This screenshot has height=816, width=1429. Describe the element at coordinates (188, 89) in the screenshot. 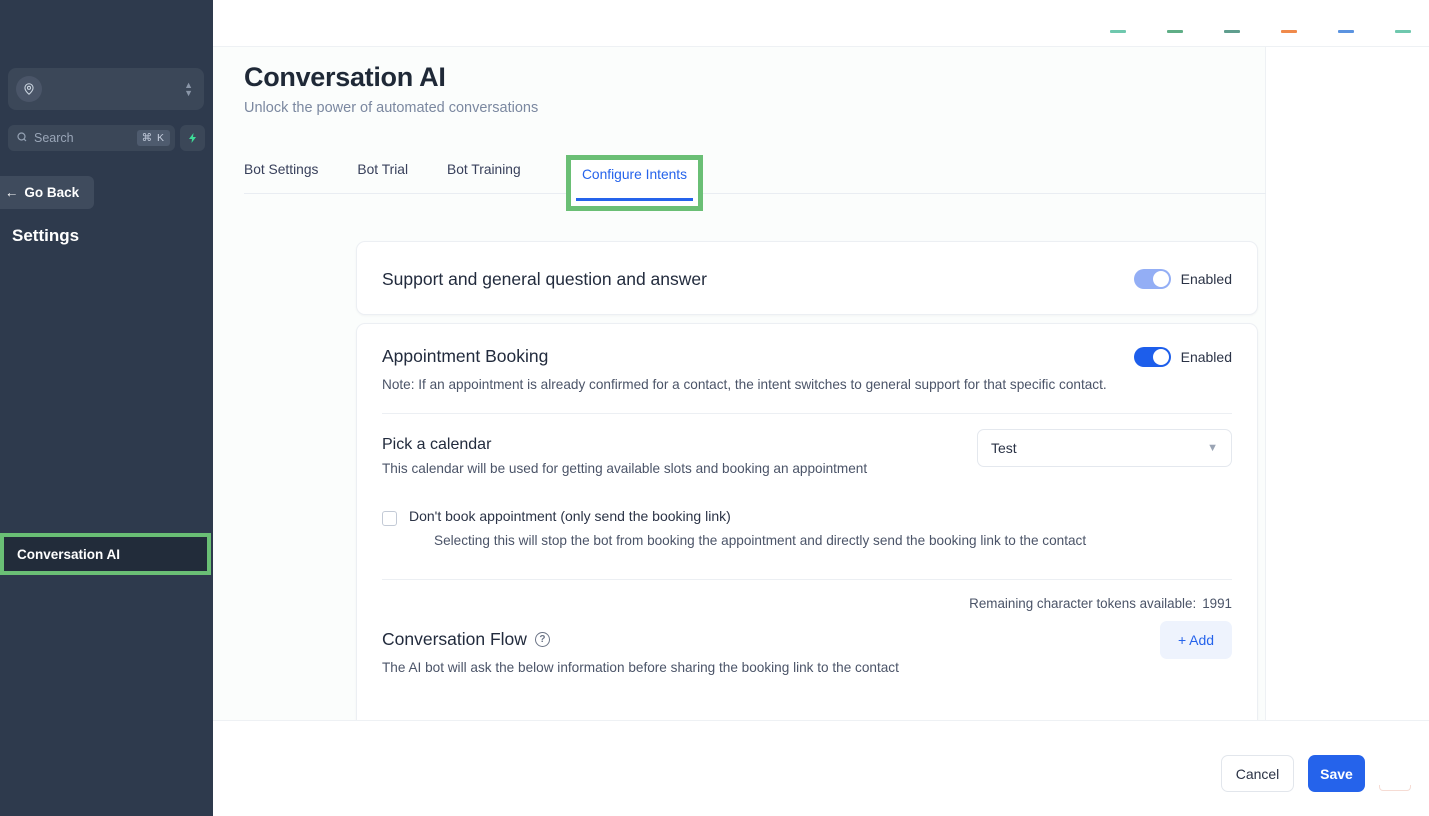

I see `chevron-up-down-icon: ▲ ▼` at that location.